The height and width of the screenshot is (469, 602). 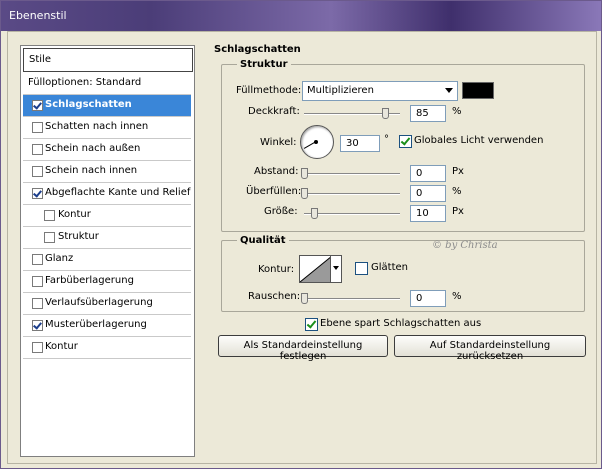 I want to click on watermark: © by Christa, so click(x=465, y=245).